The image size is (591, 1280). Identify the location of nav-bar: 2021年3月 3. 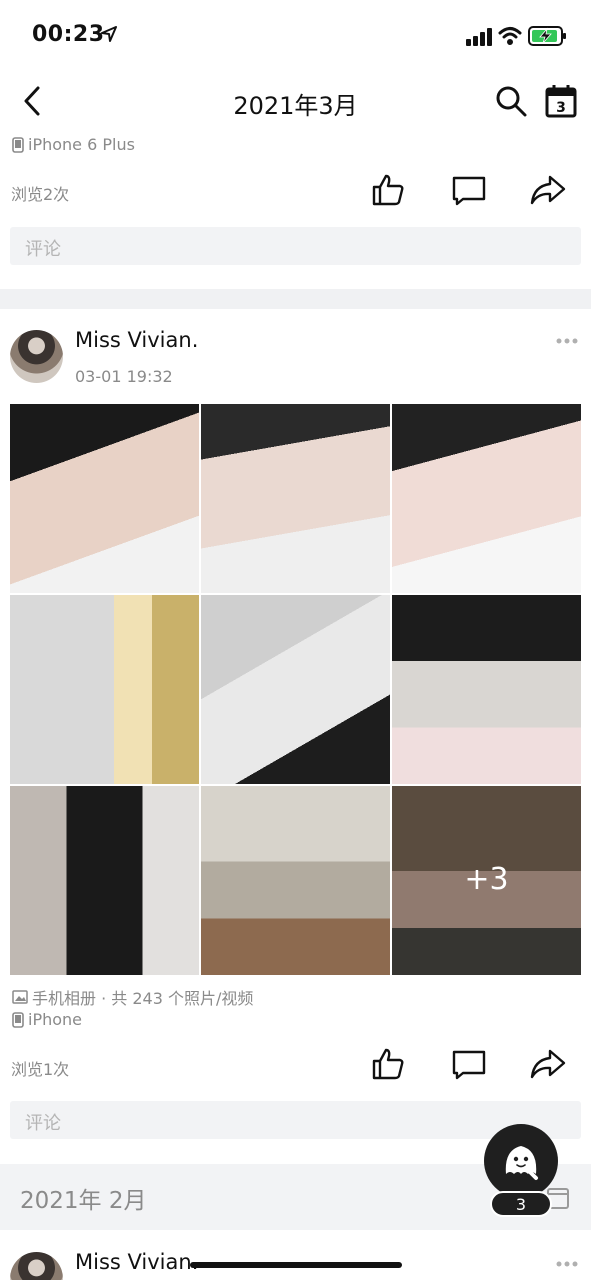
(295, 101).